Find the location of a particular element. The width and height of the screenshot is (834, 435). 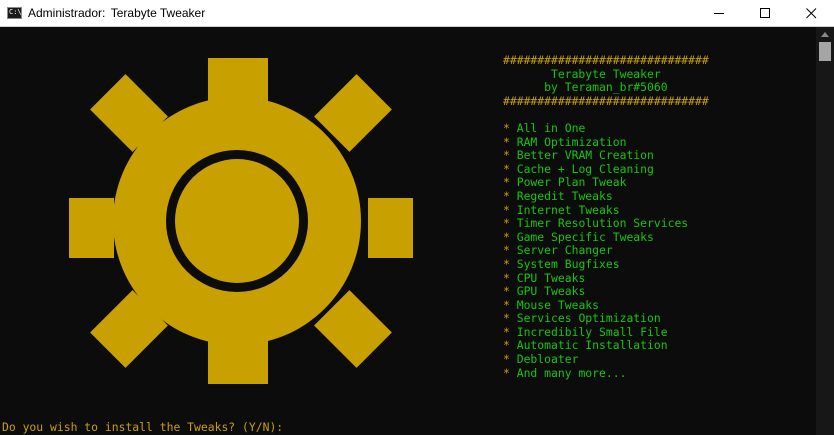

menu-item: * Debloater is located at coordinates (540, 359).